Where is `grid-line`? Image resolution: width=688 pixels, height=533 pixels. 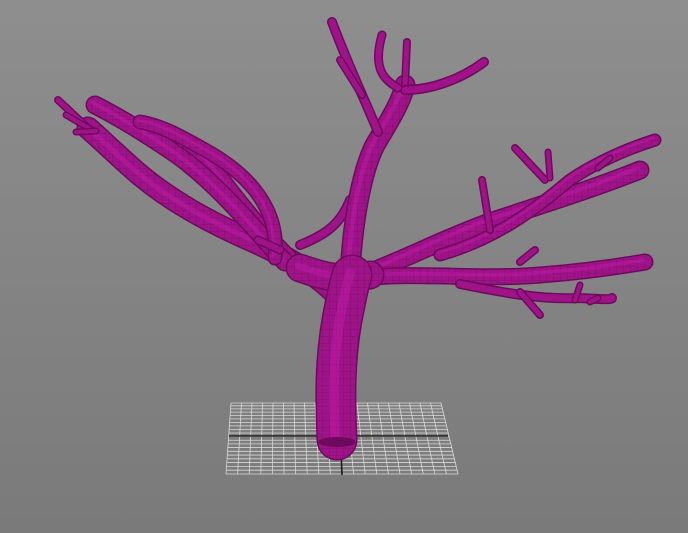
grid-line is located at coordinates (284, 438).